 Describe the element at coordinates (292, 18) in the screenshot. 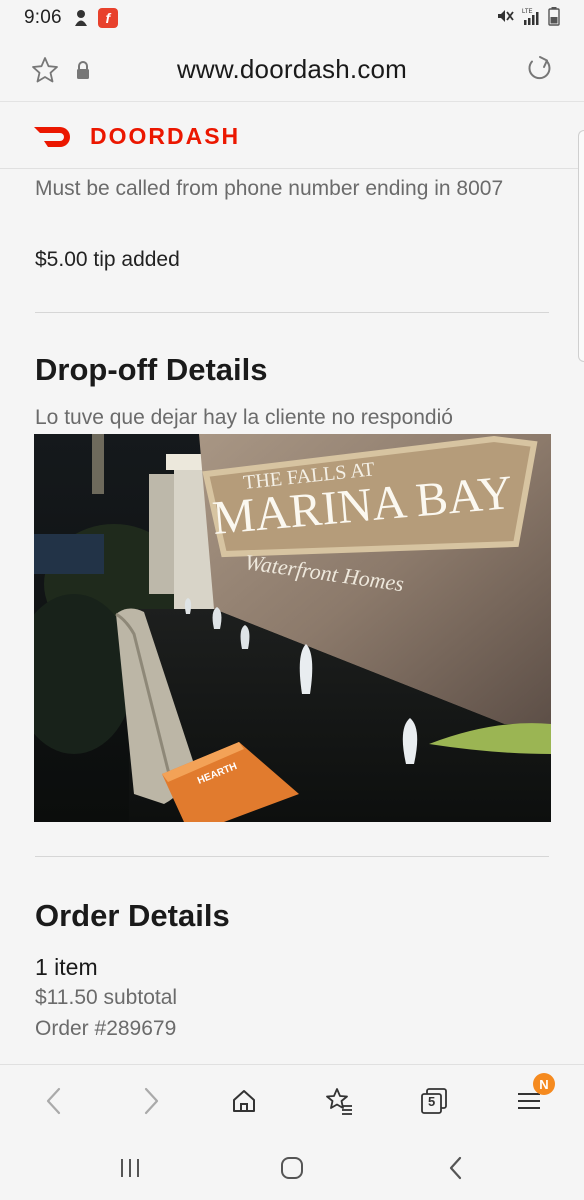

I see `status-bar: 9:06 f LTE` at that location.